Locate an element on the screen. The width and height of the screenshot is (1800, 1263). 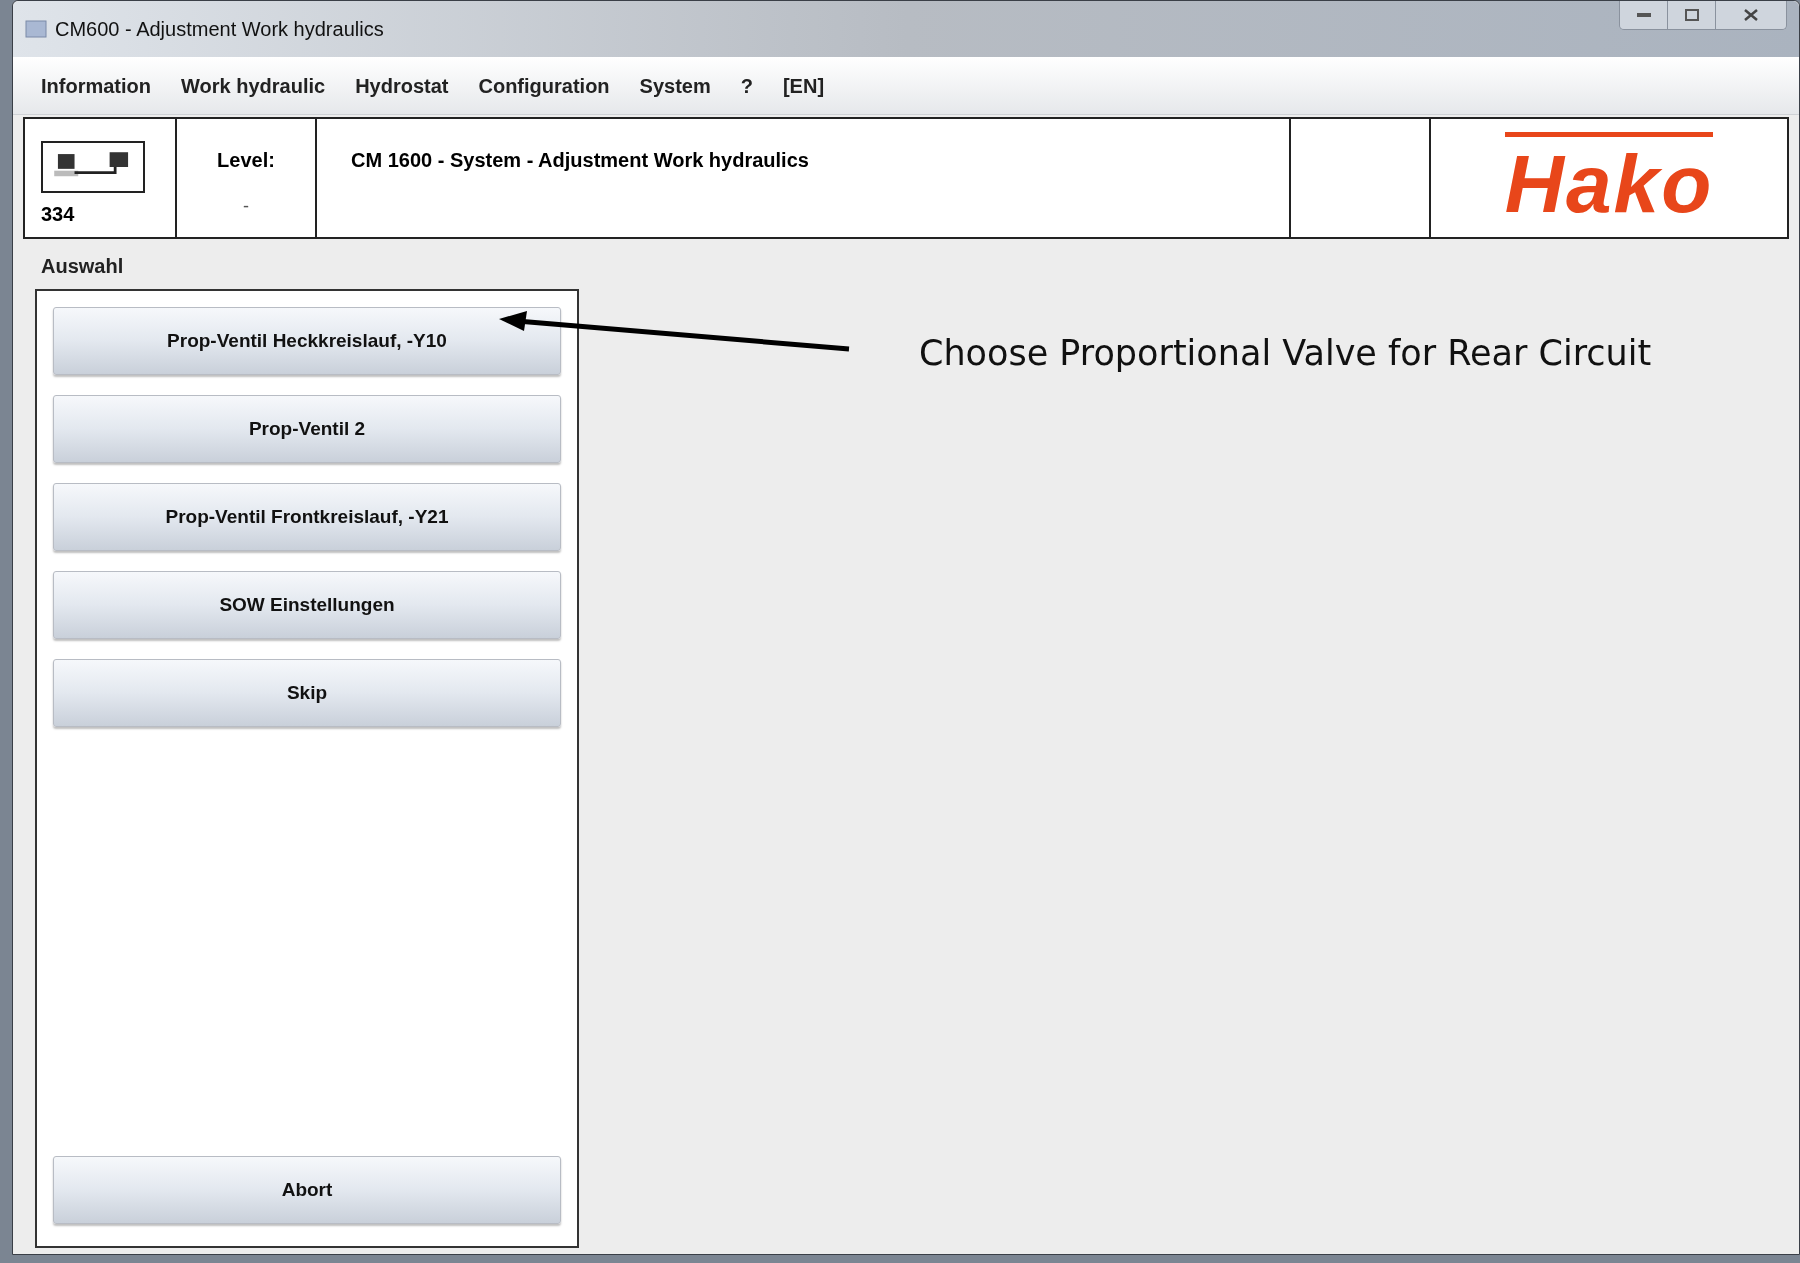
menu-item: [EN] is located at coordinates (803, 85).